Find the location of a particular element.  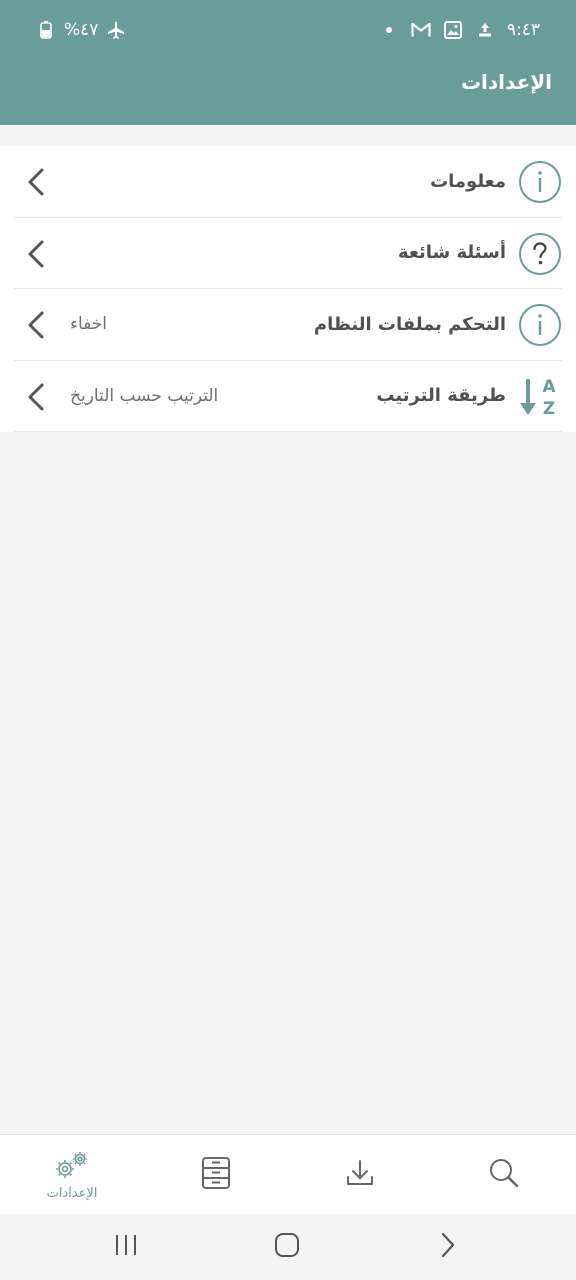

settings-item-system-files: التحكم بملفات النظام اخفاء is located at coordinates (288, 325).